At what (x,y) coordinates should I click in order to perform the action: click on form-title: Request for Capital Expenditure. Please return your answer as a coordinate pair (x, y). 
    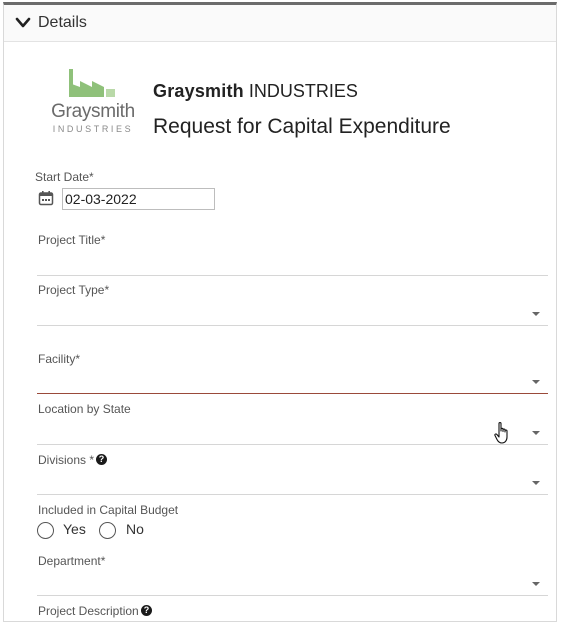
    Looking at the image, I should click on (302, 126).